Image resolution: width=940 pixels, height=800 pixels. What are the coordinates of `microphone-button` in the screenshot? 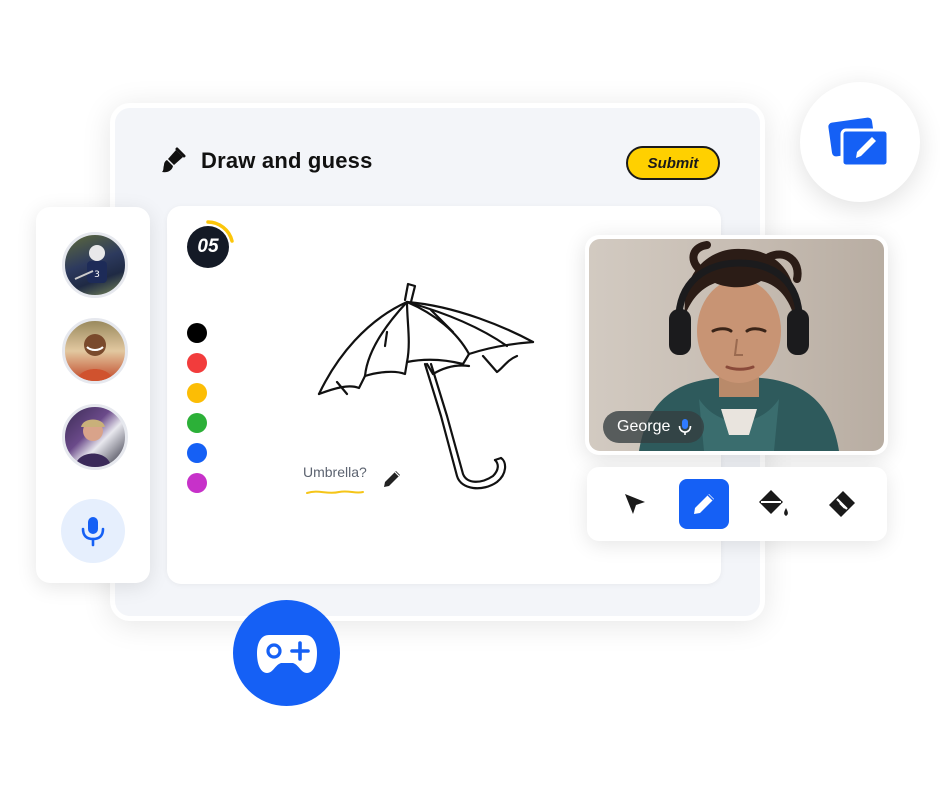 It's located at (93, 531).